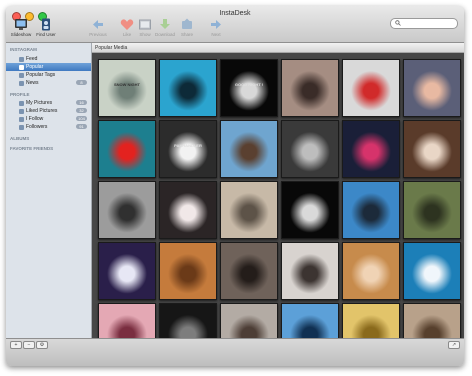  What do you see at coordinates (42, 111) in the screenshot?
I see `sidebar-item-label: Liked Pictures` at bounding box center [42, 111].